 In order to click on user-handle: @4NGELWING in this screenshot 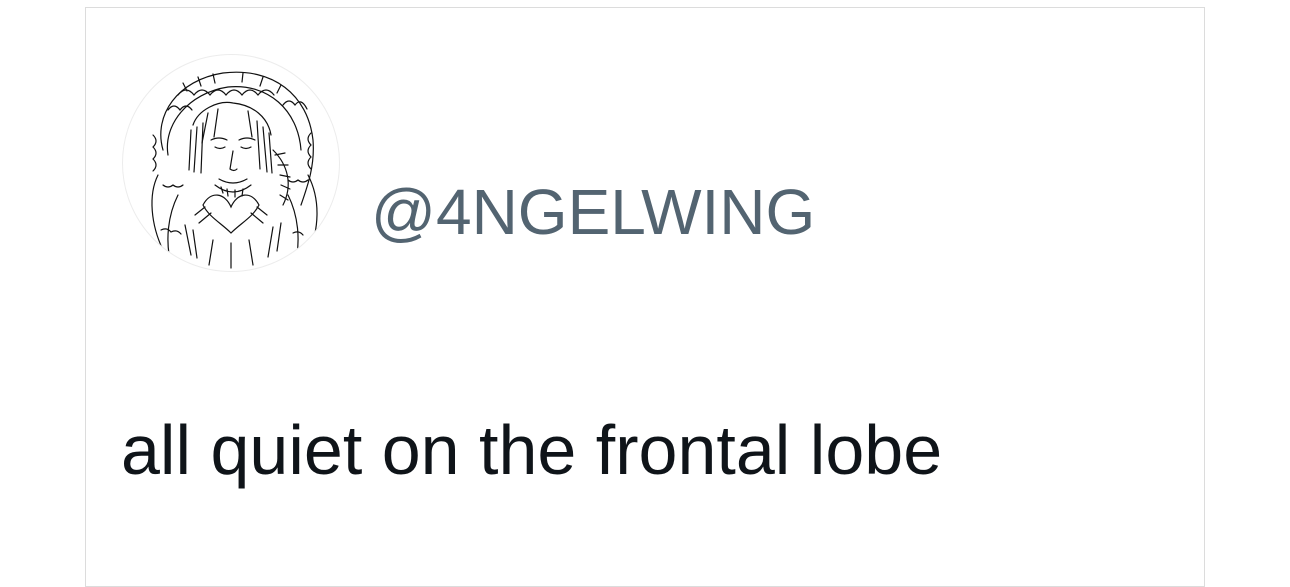, I will do `click(593, 212)`.